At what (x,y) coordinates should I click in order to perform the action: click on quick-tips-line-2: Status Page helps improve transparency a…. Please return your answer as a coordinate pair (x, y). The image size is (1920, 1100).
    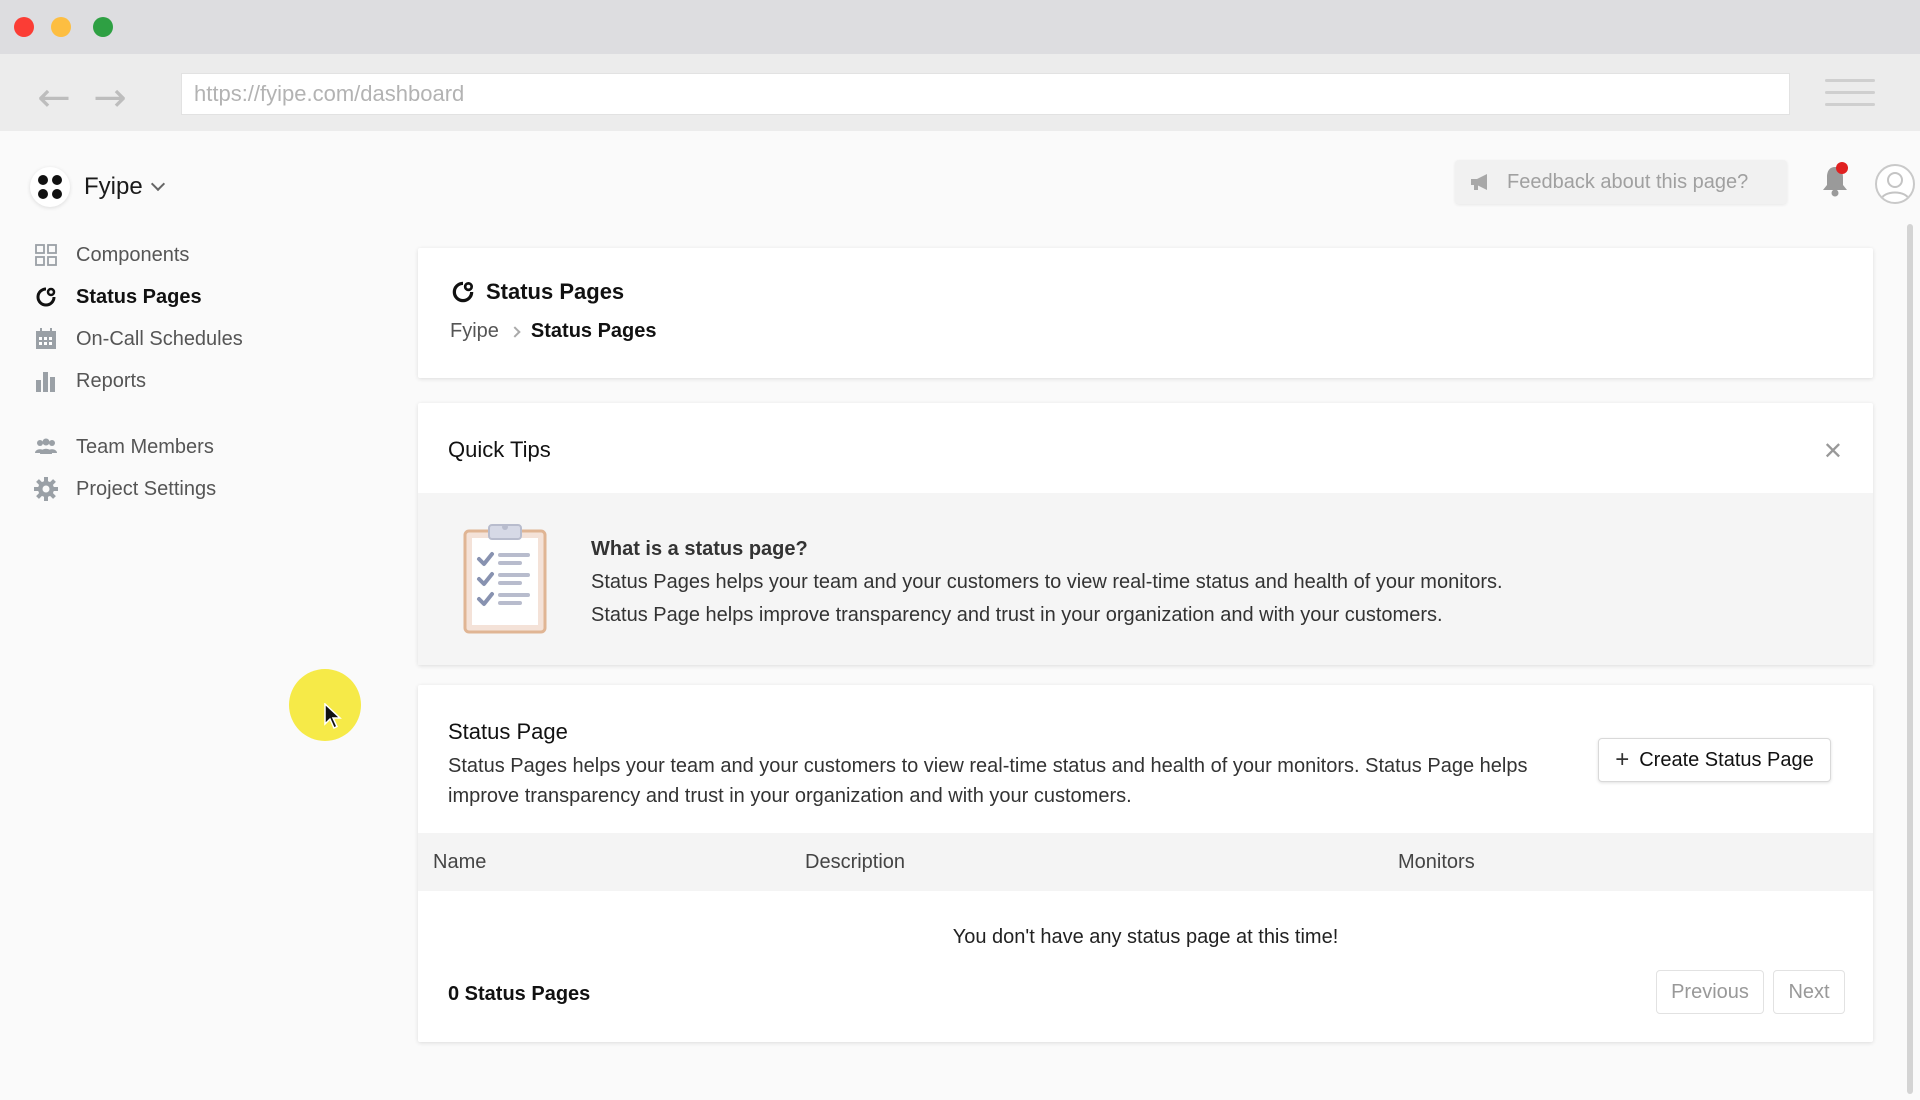
    Looking at the image, I should click on (1017, 615).